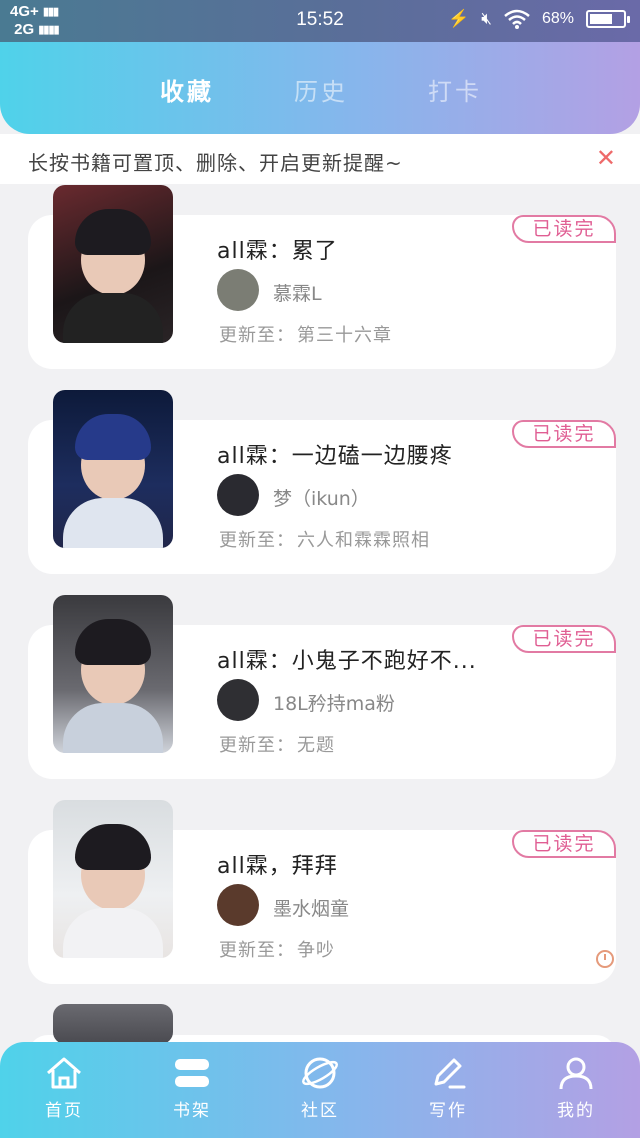 The width and height of the screenshot is (640, 1138). I want to click on author-name: 慕霖L, so click(297, 294).